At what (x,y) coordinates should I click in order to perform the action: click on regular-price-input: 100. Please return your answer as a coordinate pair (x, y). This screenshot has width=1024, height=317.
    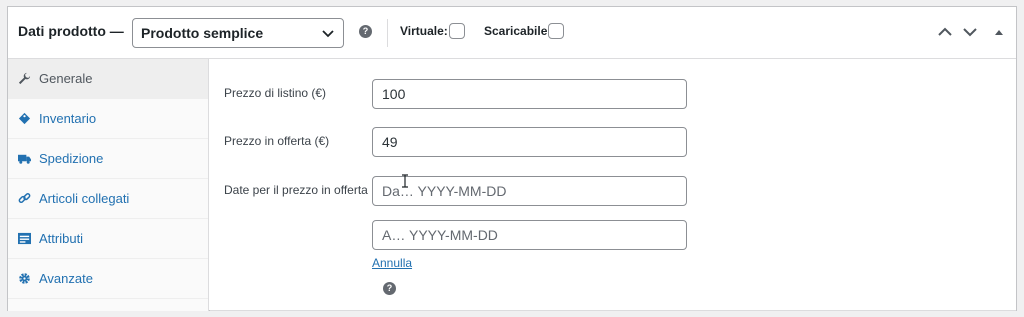
    Looking at the image, I should click on (529, 94).